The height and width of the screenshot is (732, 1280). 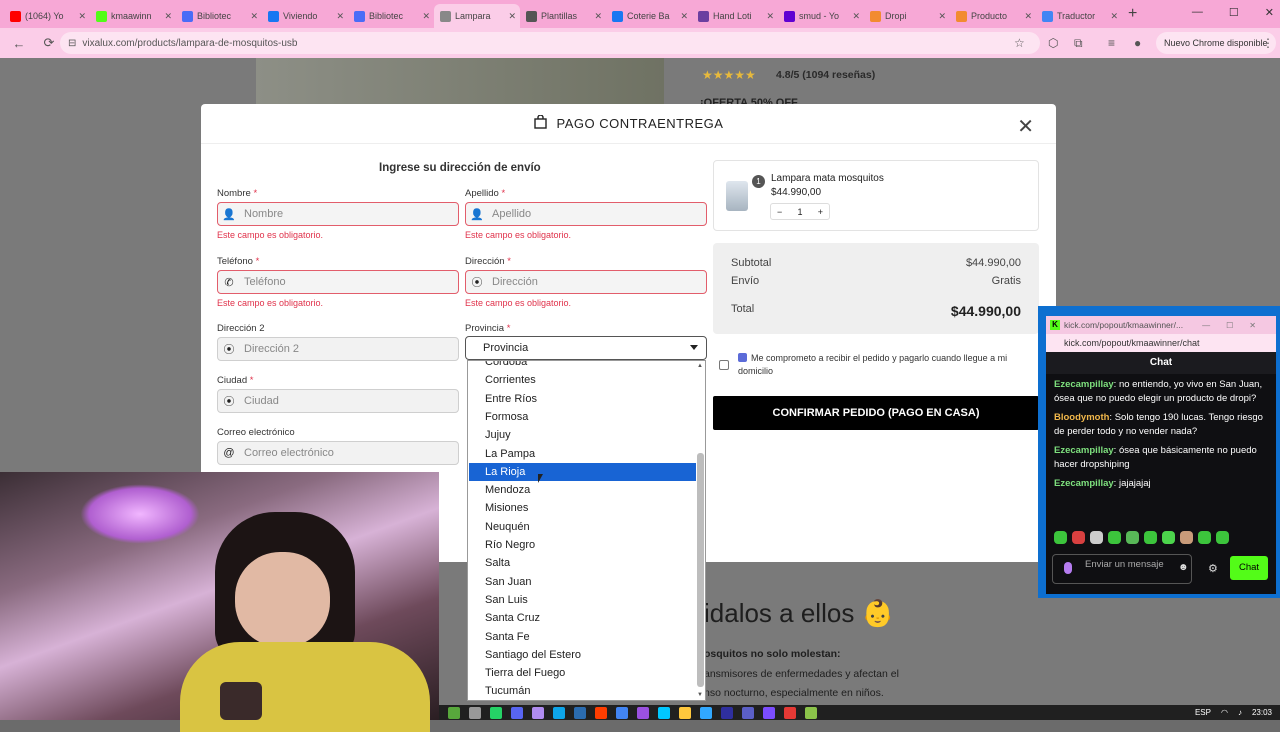 What do you see at coordinates (907, 16) in the screenshot?
I see `browser-tab: Dropi ✕` at bounding box center [907, 16].